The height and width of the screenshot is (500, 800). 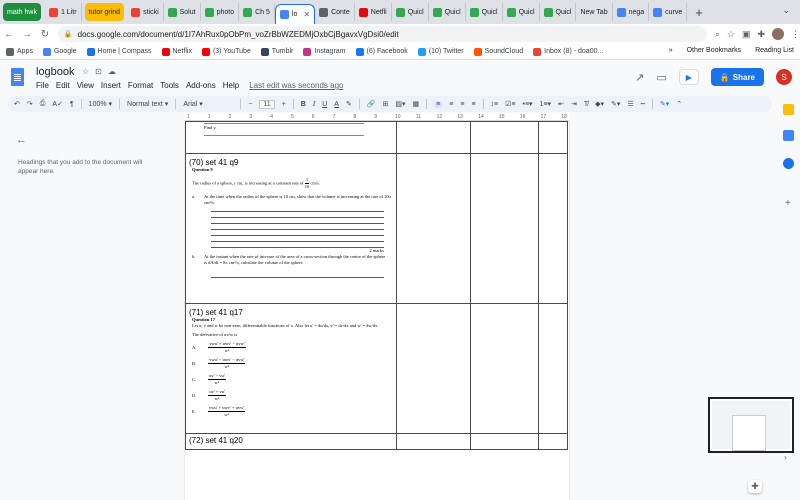 What do you see at coordinates (257, 12) in the screenshot?
I see `browser-tab: Ch 5` at bounding box center [257, 12].